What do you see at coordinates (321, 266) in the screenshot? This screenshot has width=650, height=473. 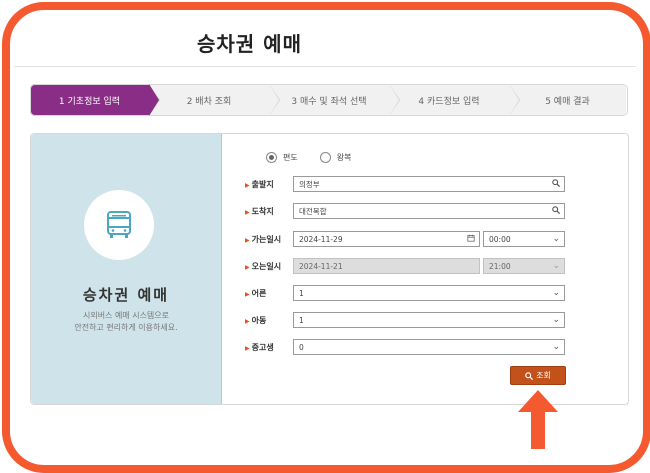 I see `return-date-value: 2024-11-21` at bounding box center [321, 266].